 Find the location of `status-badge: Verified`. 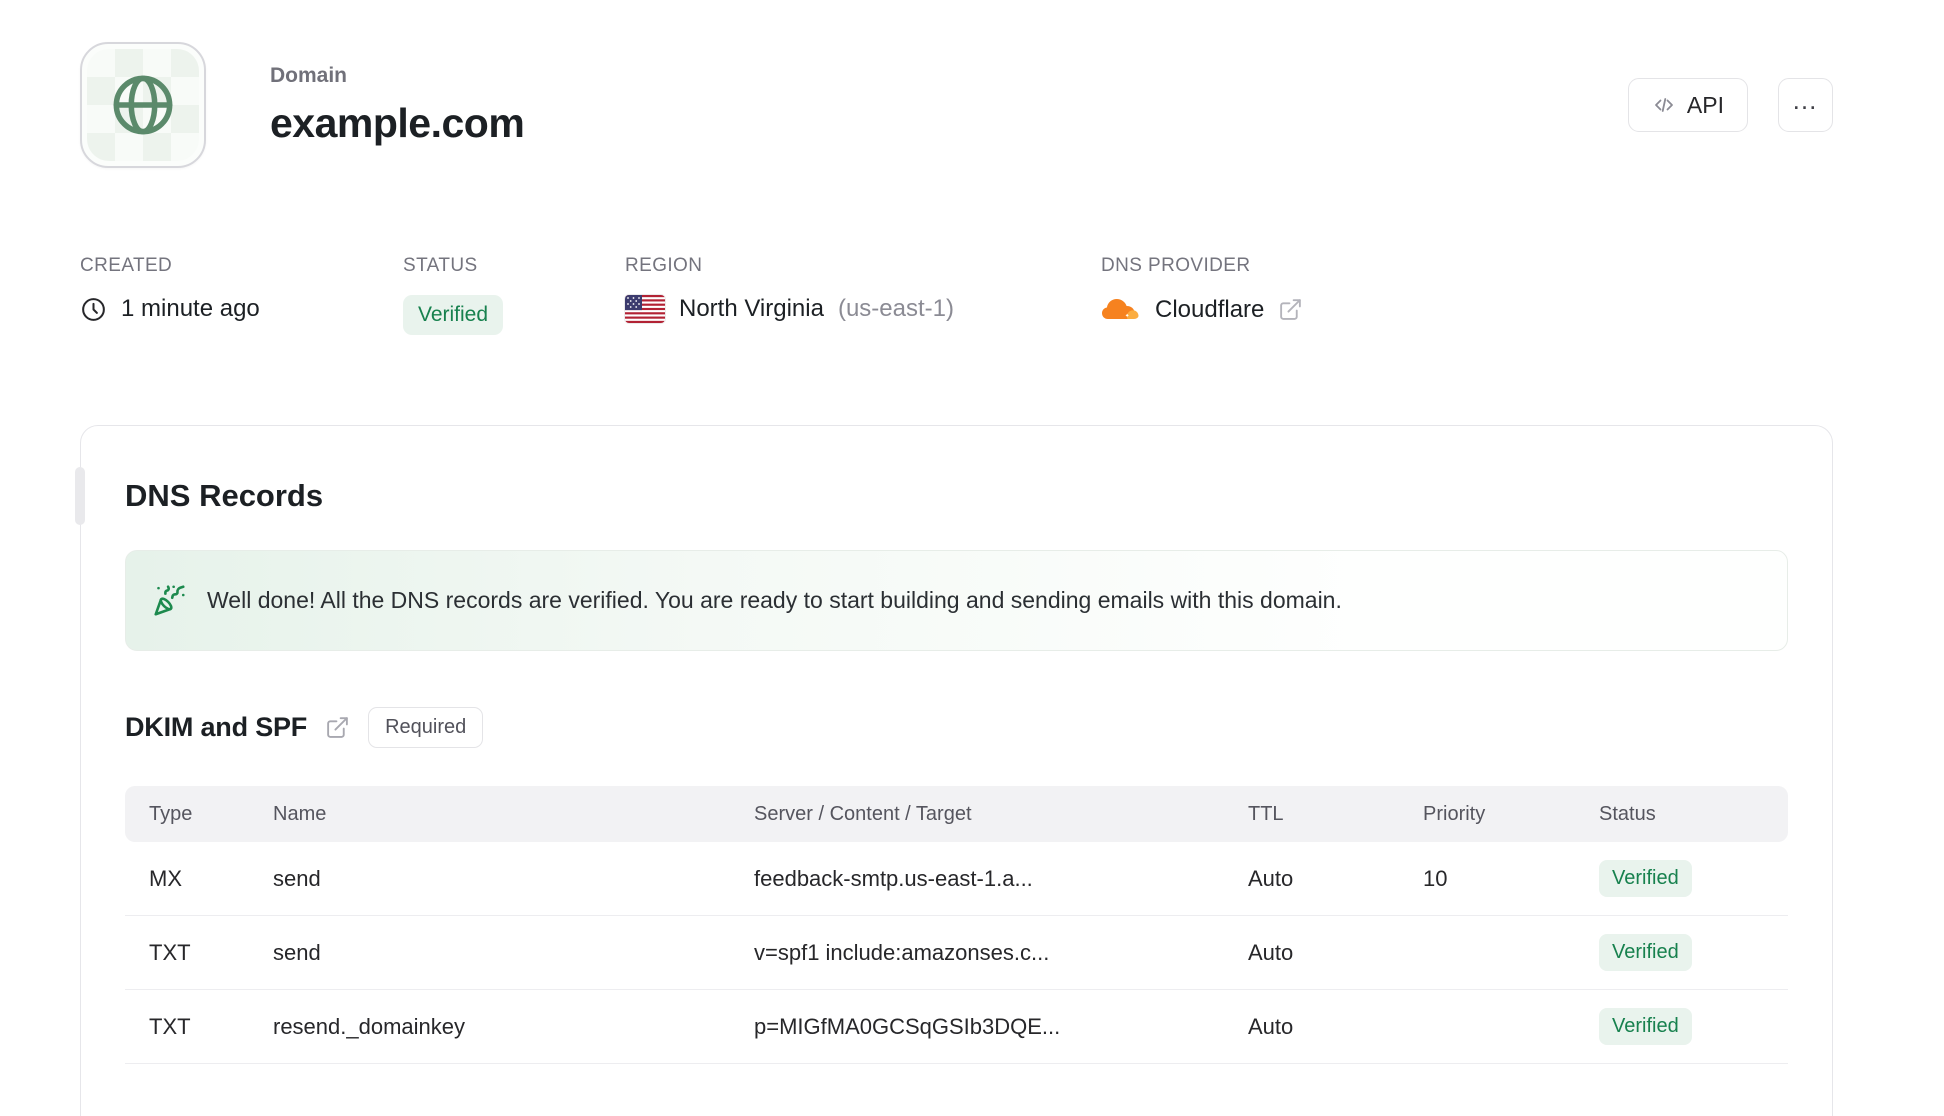

status-badge: Verified is located at coordinates (453, 315).